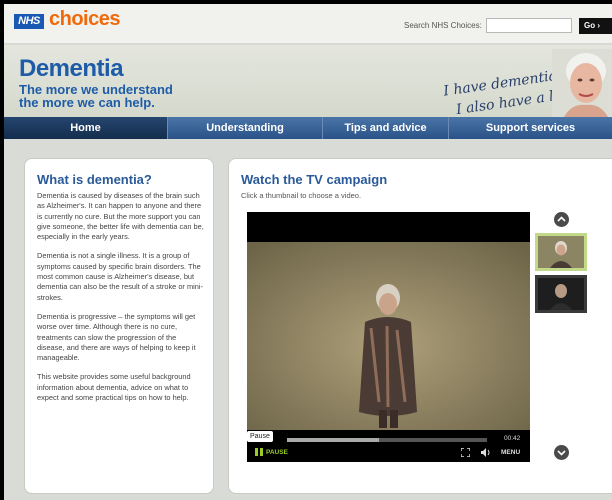  Describe the element at coordinates (308, 24) in the screenshot. I see `top-bar: NHS choices Search NHS Choices: Go ›` at that location.